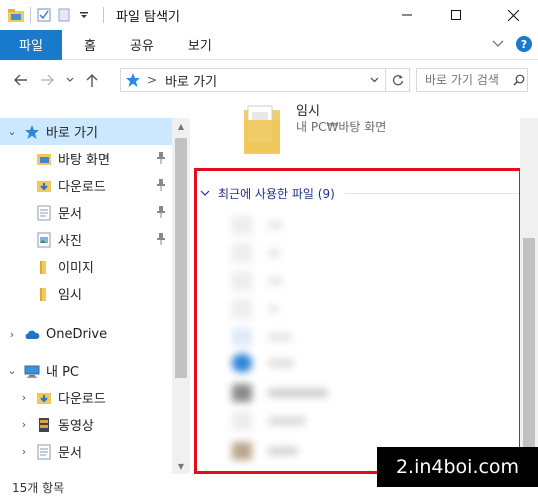  I want to click on cloud-icon, so click(32, 334).